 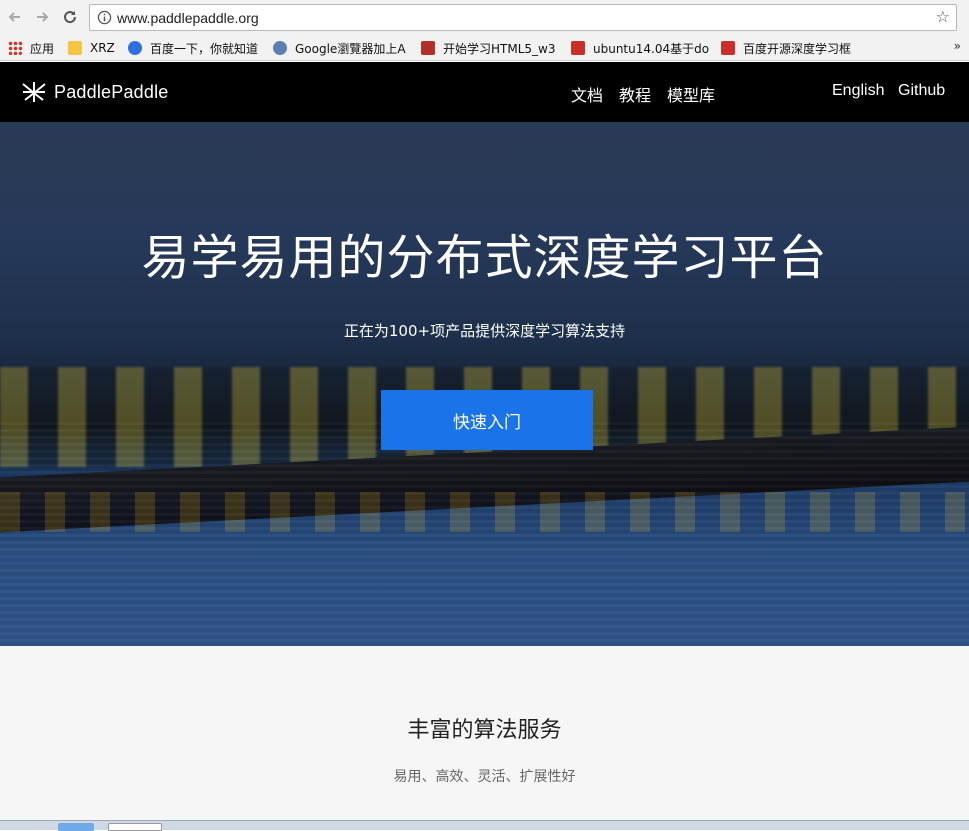 What do you see at coordinates (797, 48) in the screenshot?
I see `bookmark-label: 百度开源深度学习框` at bounding box center [797, 48].